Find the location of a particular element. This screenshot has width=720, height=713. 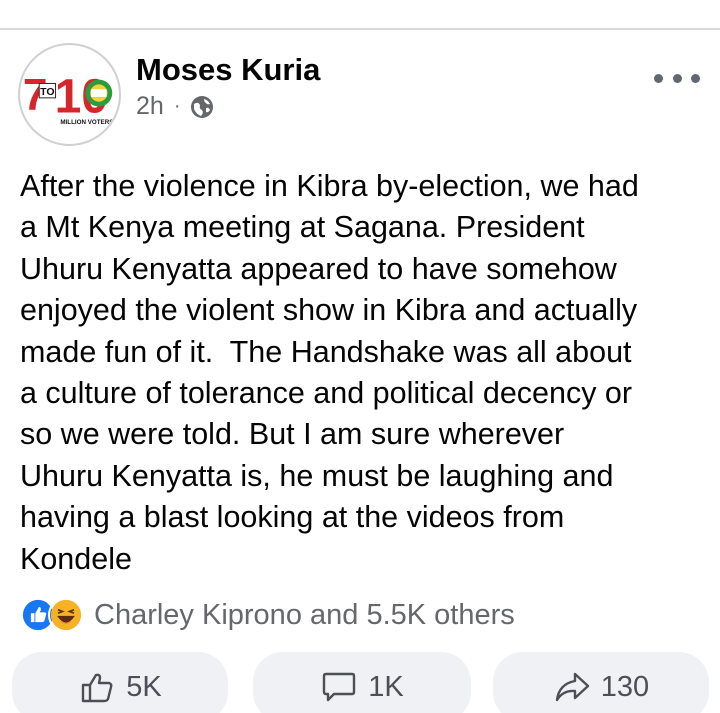

action-bar: 5K 1K 130 is located at coordinates (360, 680).